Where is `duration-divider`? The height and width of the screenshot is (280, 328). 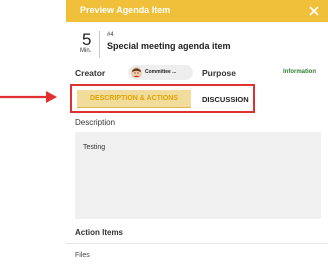 duration-divider is located at coordinates (99, 44).